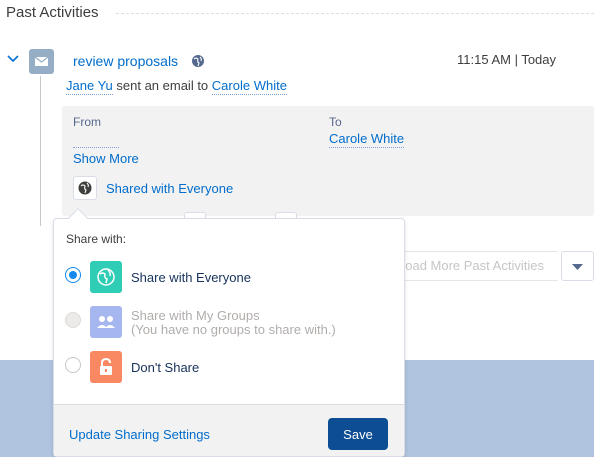 The image size is (594, 457). What do you see at coordinates (96, 239) in the screenshot?
I see `share-with-heading: Share with:` at bounding box center [96, 239].